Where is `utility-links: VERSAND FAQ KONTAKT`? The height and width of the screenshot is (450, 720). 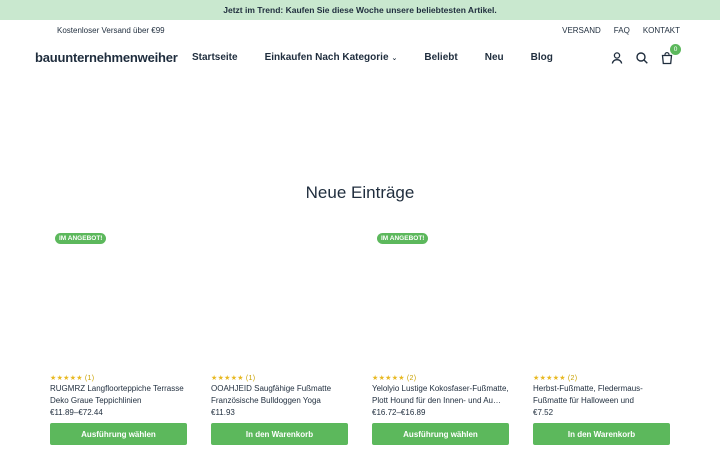
utility-links: VERSAND FAQ KONTAKT is located at coordinates (621, 30).